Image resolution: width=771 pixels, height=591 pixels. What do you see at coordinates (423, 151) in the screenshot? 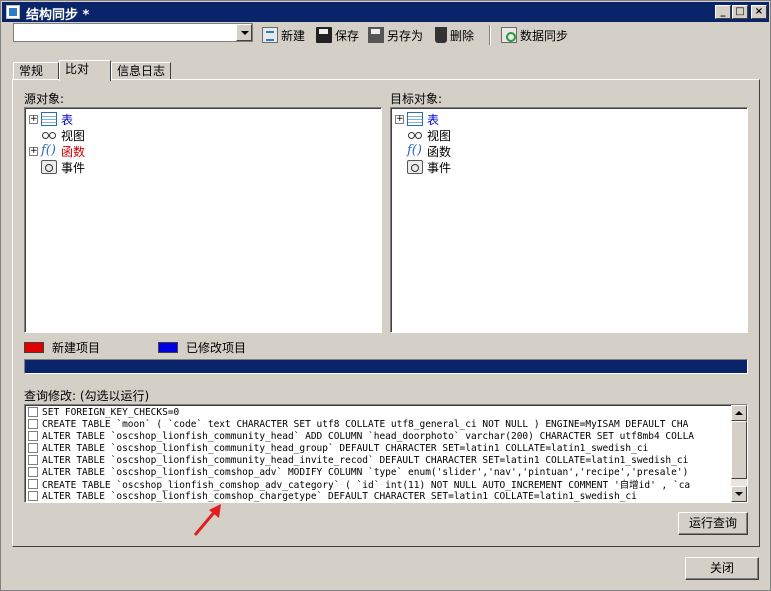
I see `target-node-functions: f() 函数` at bounding box center [423, 151].